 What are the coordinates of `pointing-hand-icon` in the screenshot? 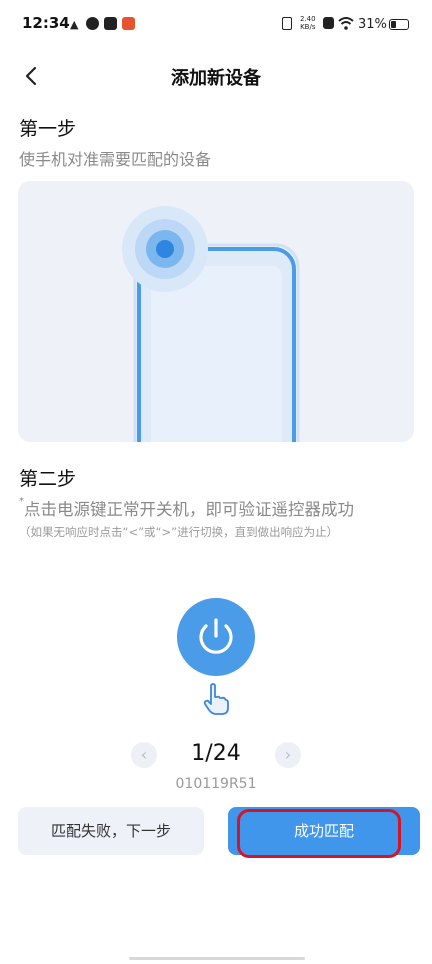 It's located at (216, 699).